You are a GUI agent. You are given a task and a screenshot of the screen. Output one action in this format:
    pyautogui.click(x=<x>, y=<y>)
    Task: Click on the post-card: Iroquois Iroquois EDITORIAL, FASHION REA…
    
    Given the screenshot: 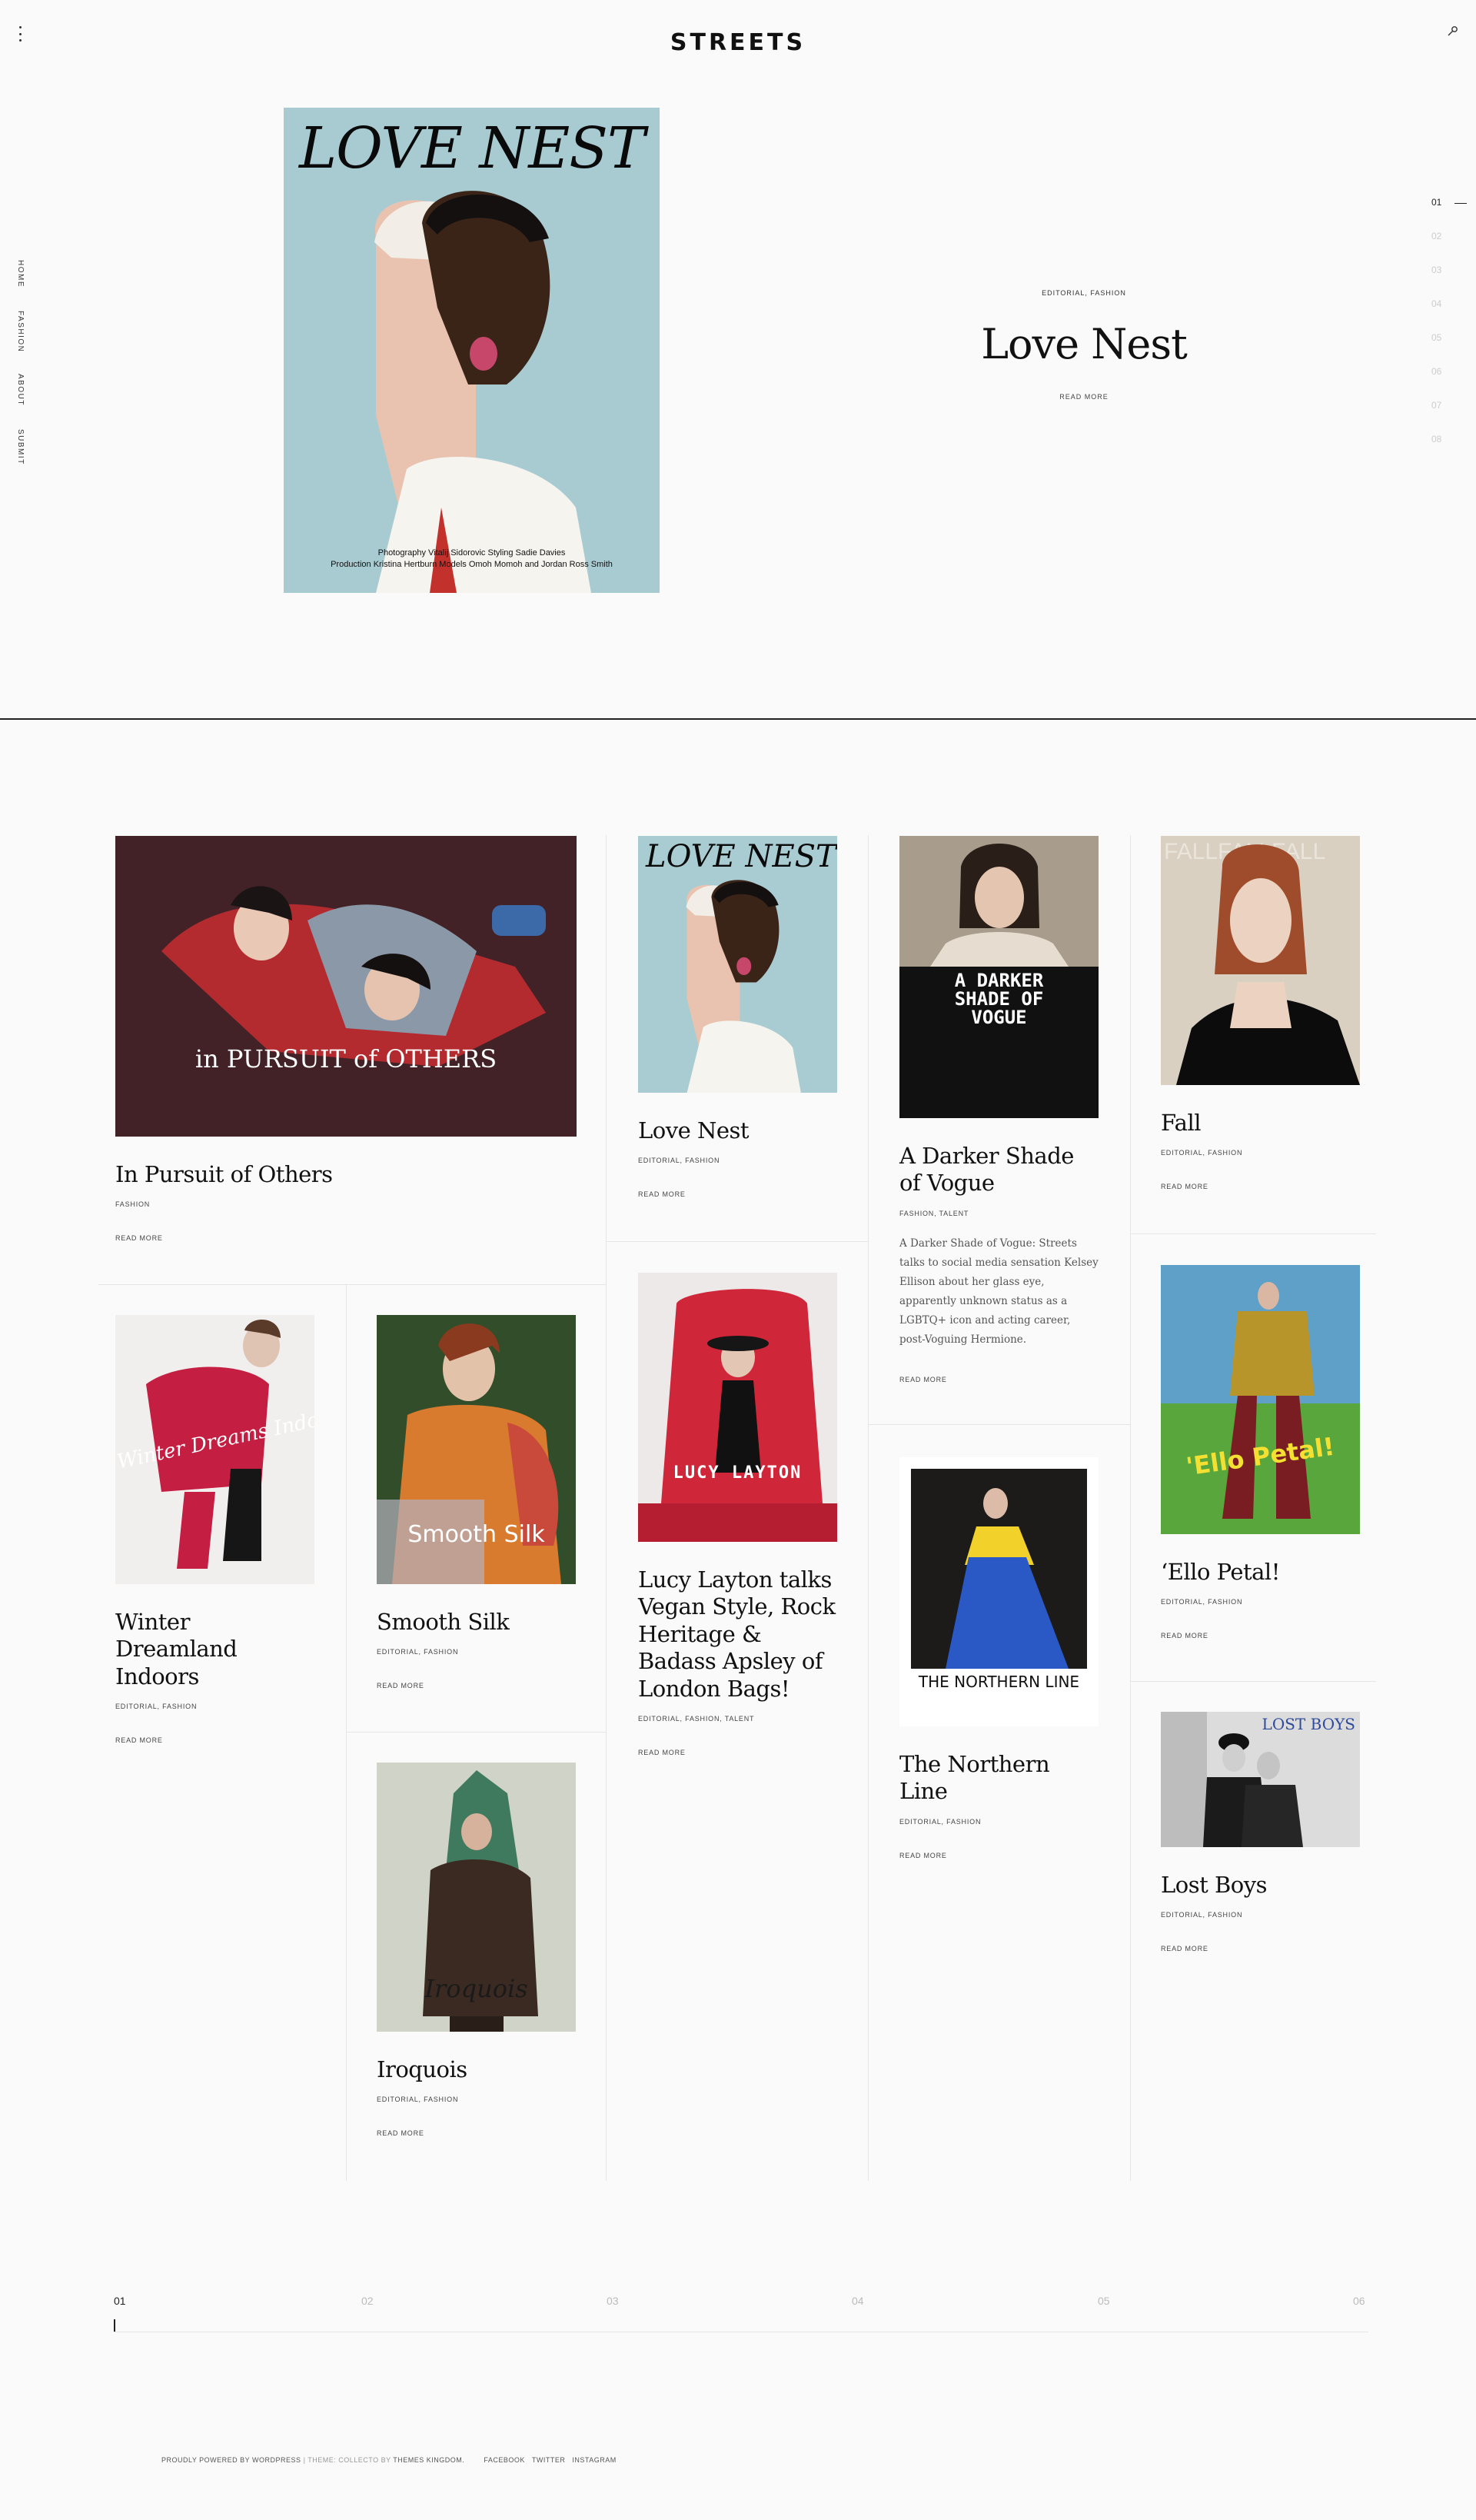 What is the action you would take?
    pyautogui.click(x=477, y=1951)
    